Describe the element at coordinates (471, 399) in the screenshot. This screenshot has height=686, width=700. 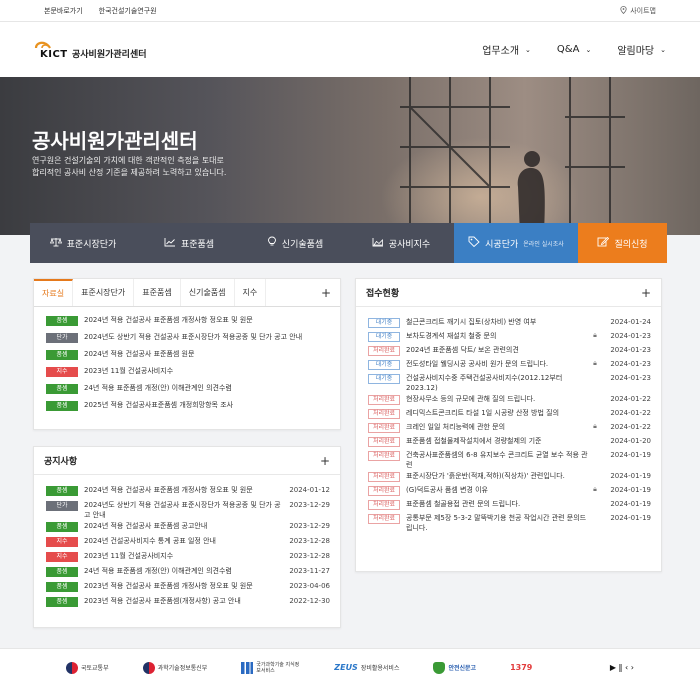
I see `item-title: 현장사무소 등의 규모에 관해 질의 드립니다.` at that location.